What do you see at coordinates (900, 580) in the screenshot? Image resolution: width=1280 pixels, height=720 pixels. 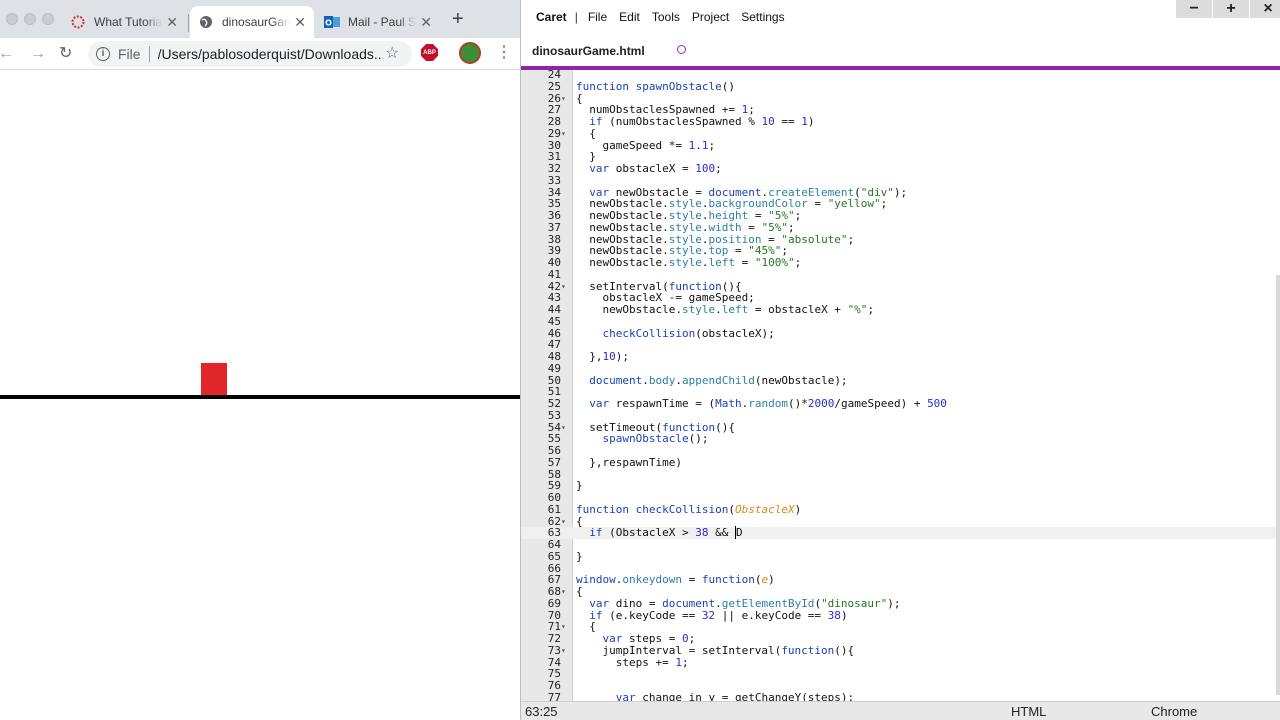 I see `code-line: 67 window.onkeydown = function(e)` at bounding box center [900, 580].